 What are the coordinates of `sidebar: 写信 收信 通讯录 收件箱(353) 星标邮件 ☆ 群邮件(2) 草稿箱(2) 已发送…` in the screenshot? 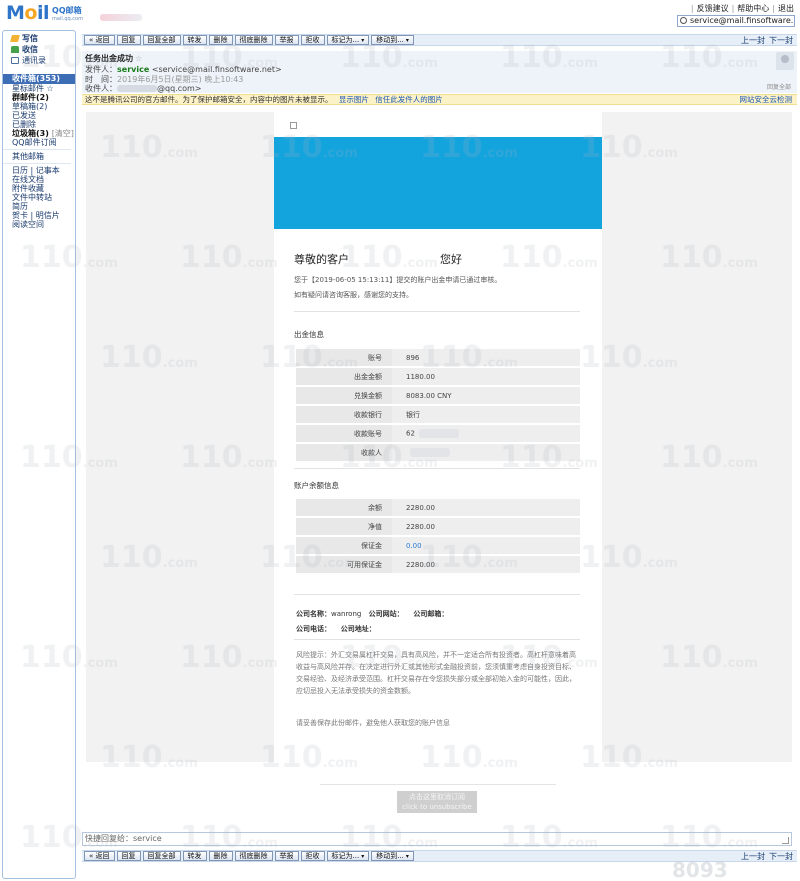 It's located at (39, 454).